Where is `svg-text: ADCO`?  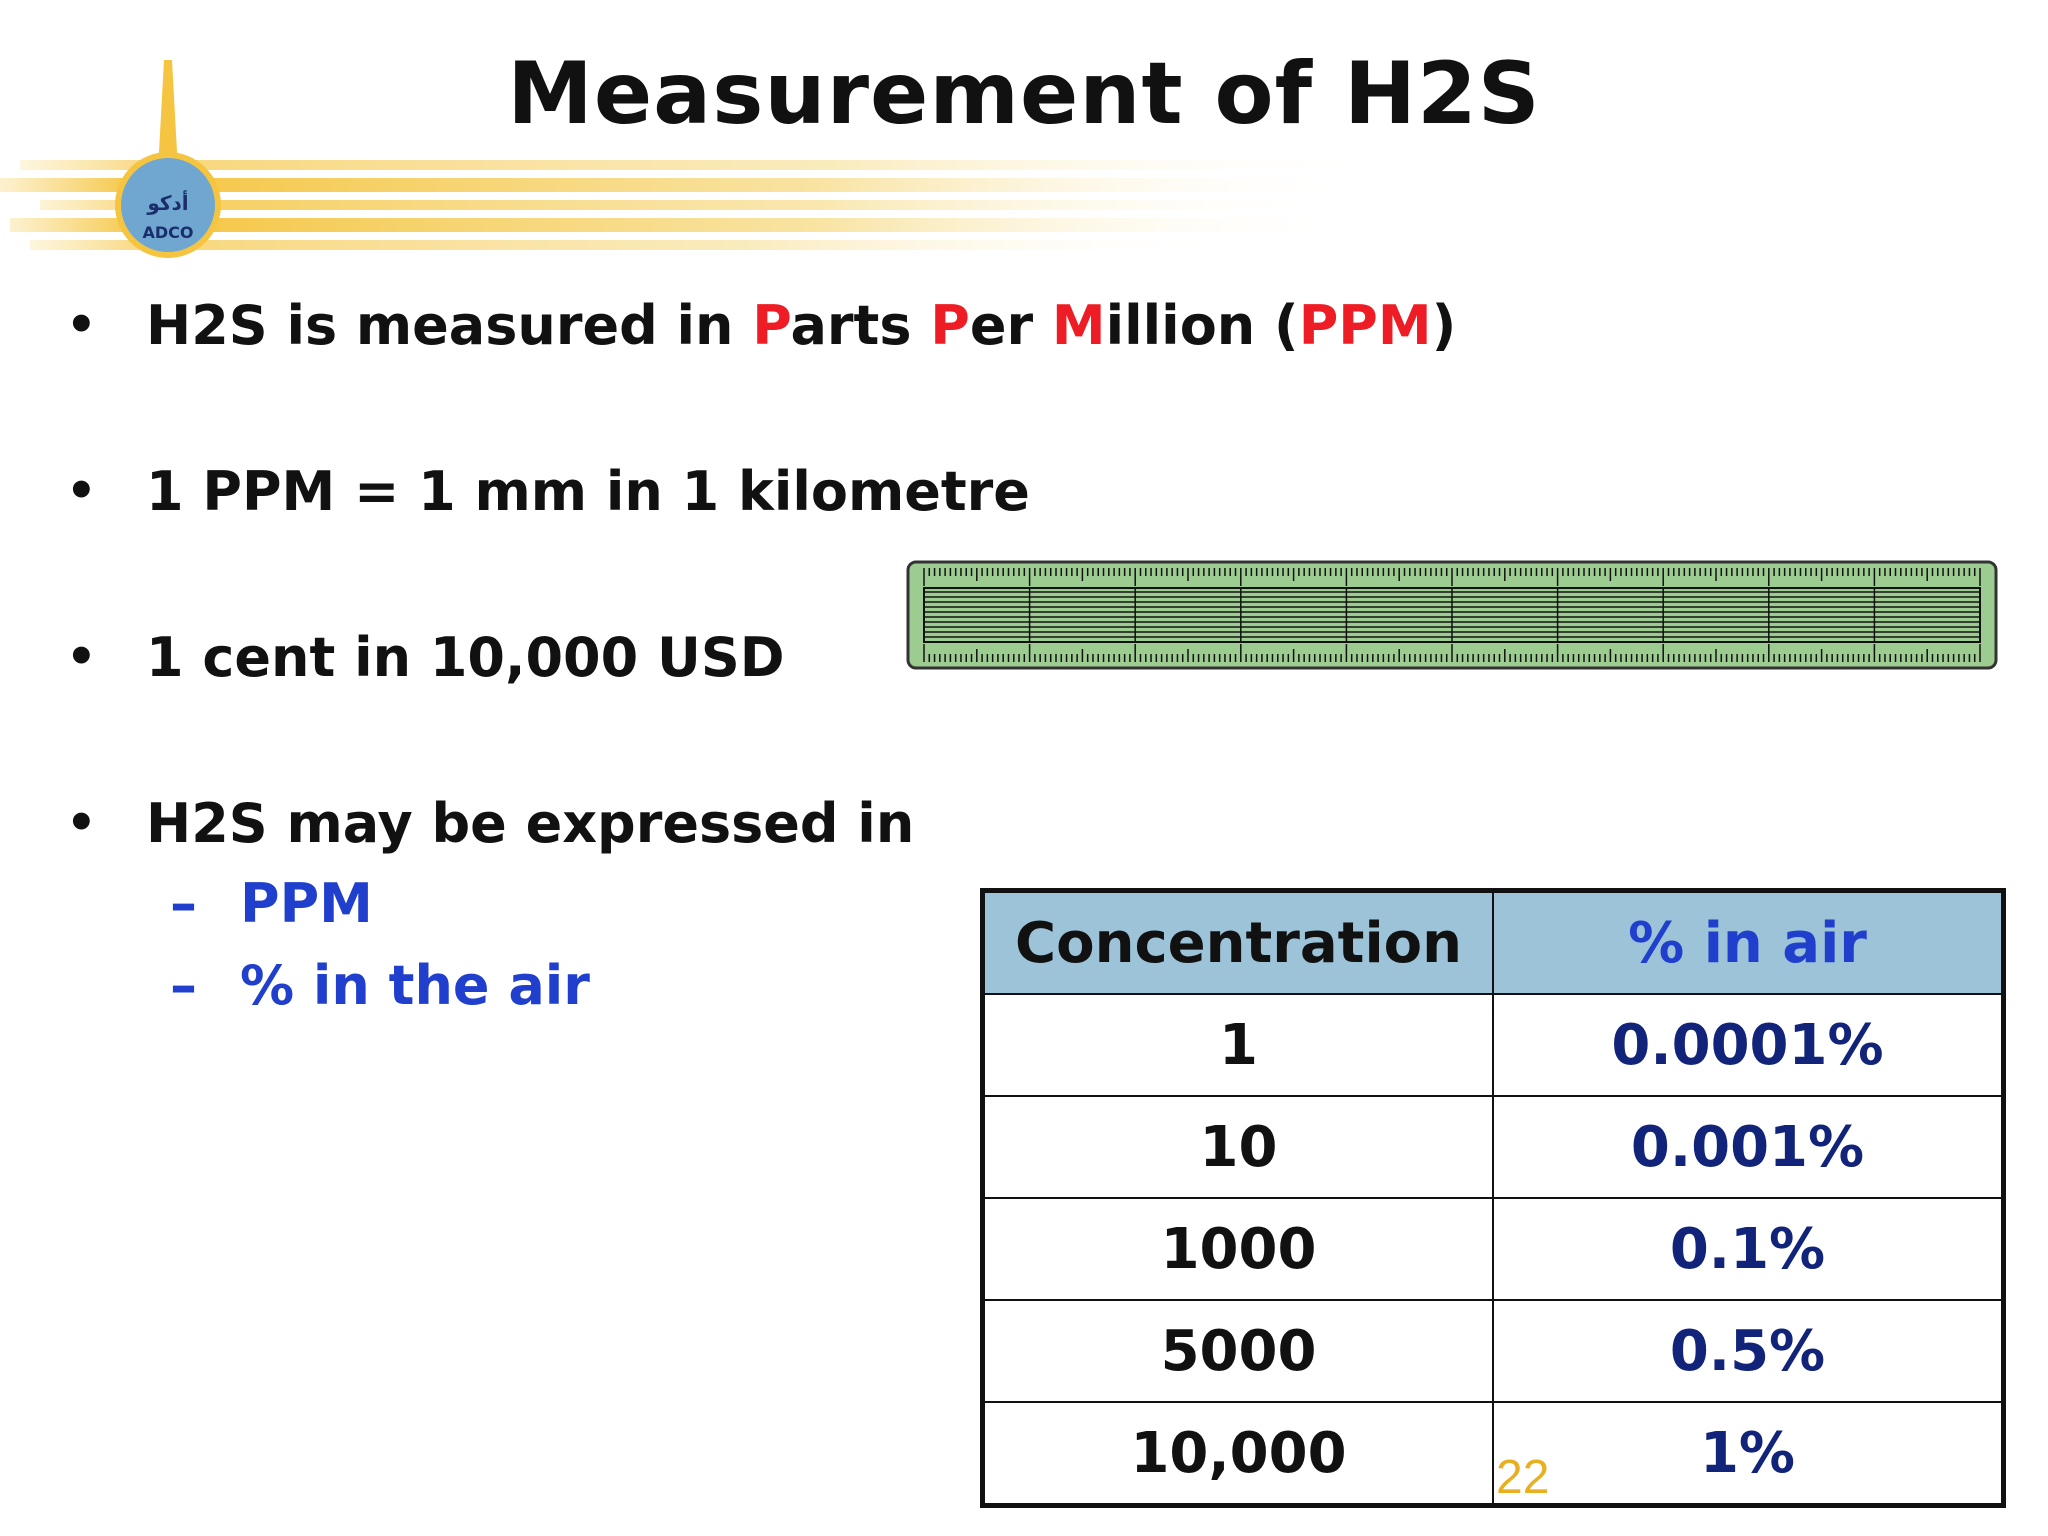 svg-text: ADCO is located at coordinates (167, 232).